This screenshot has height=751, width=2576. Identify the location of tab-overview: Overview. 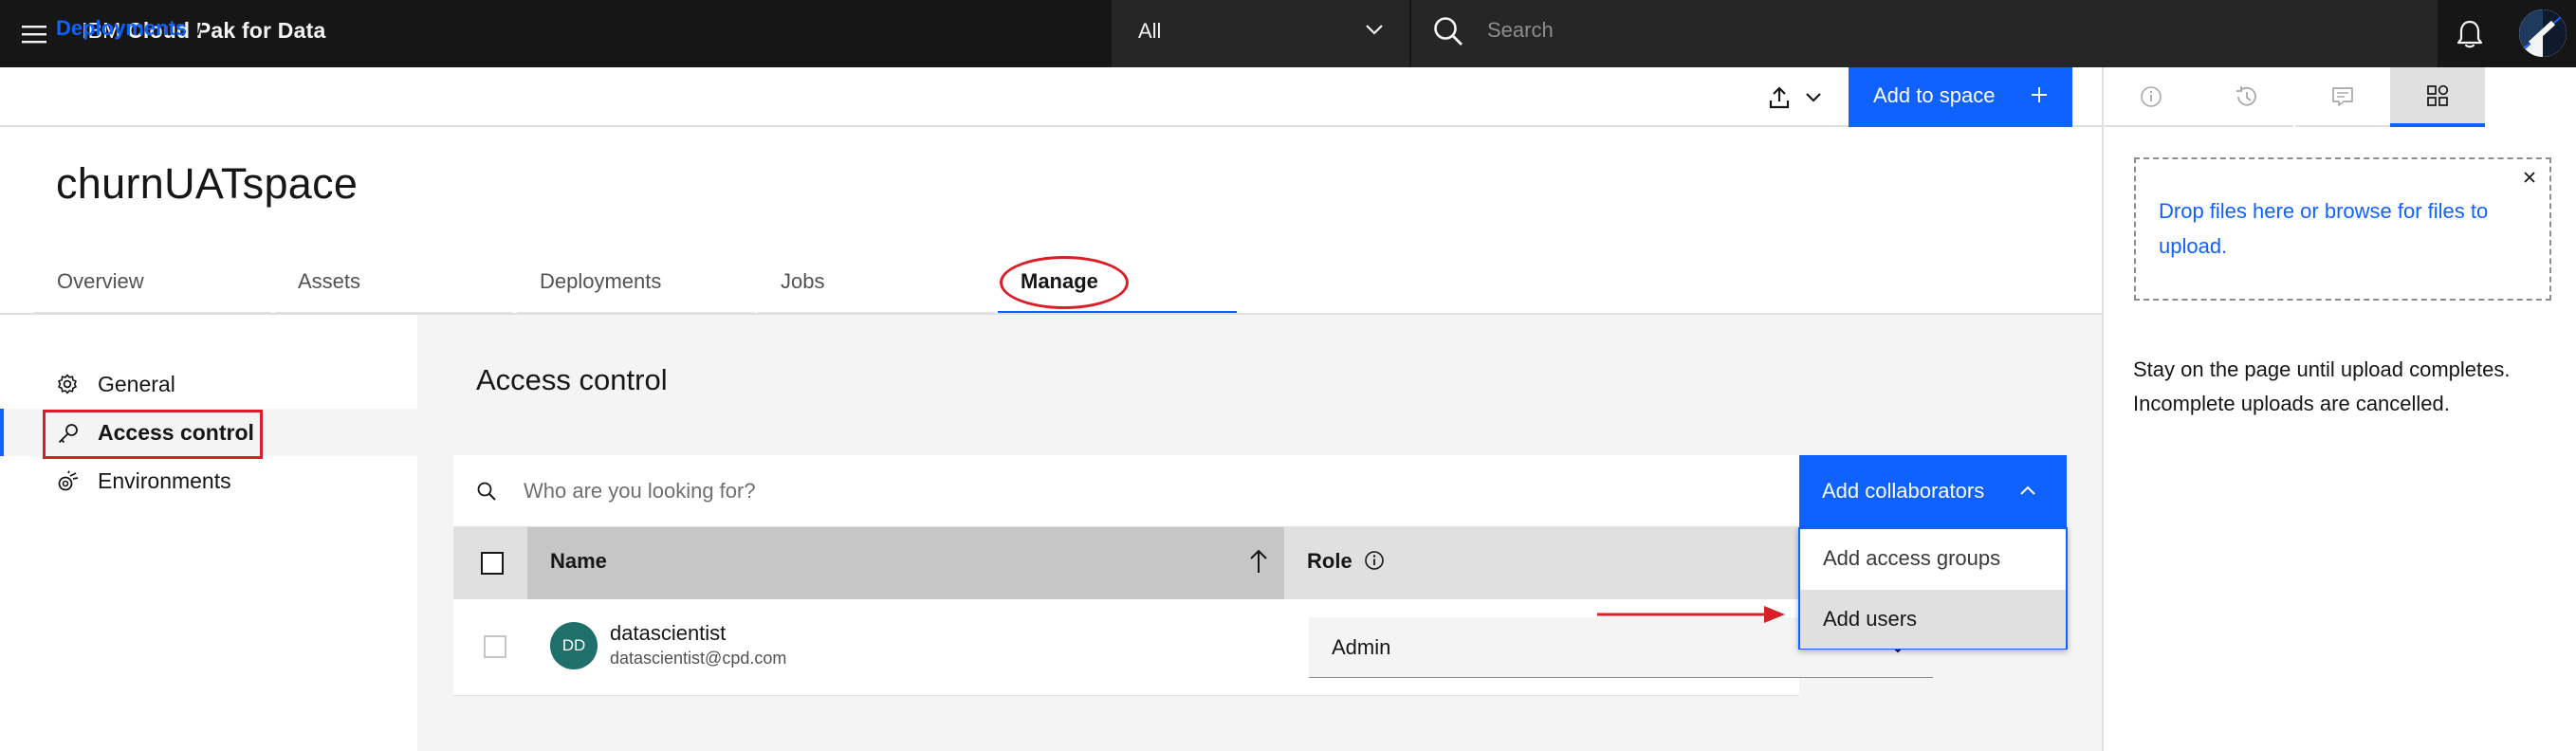
(152, 285).